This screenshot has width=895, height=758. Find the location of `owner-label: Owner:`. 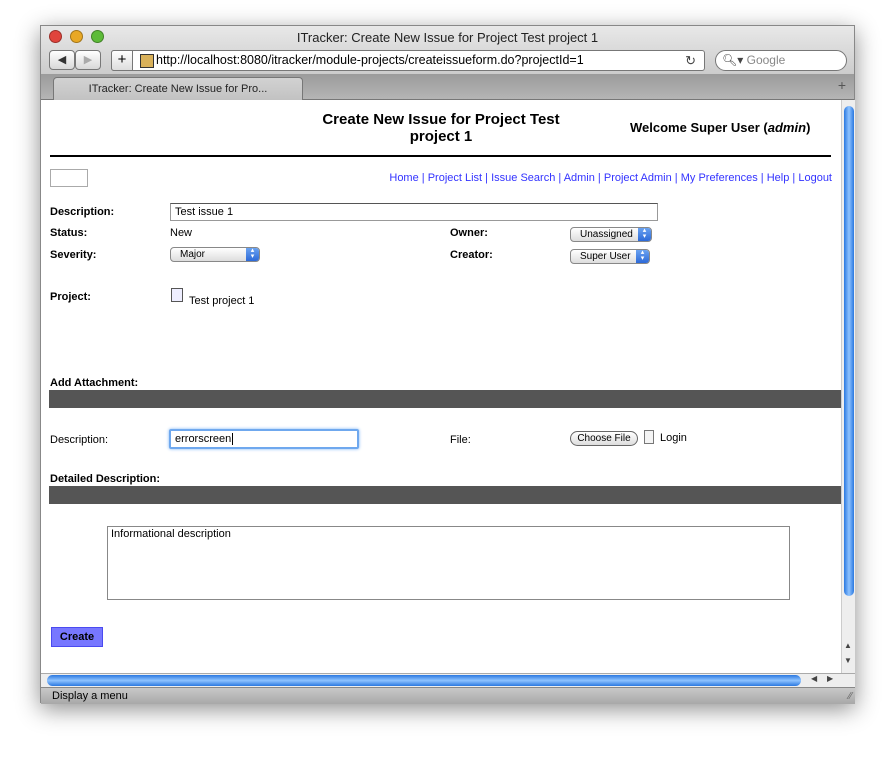

owner-label: Owner: is located at coordinates (469, 233).